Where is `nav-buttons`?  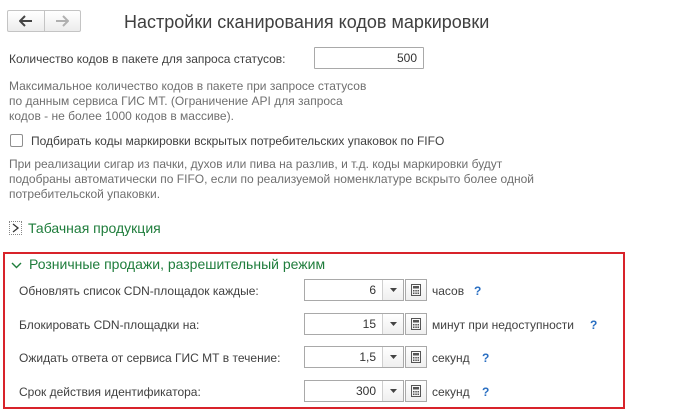
nav-buttons is located at coordinates (44, 21).